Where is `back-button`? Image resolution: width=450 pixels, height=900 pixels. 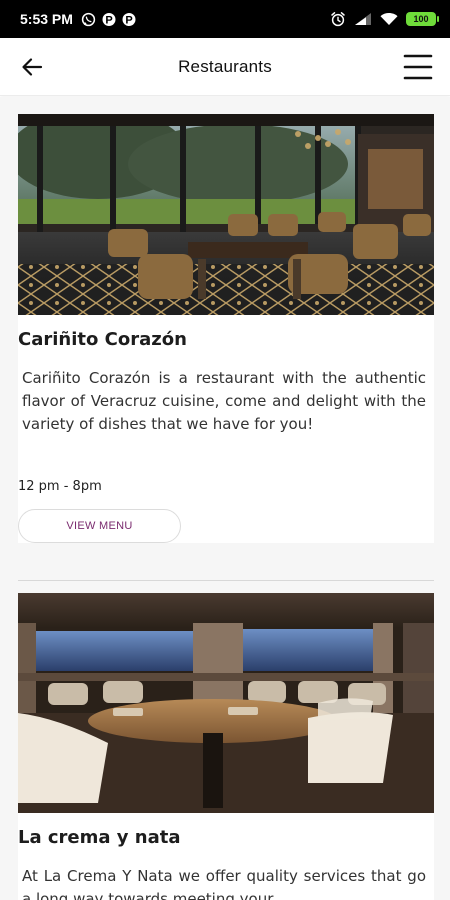 back-button is located at coordinates (32, 67).